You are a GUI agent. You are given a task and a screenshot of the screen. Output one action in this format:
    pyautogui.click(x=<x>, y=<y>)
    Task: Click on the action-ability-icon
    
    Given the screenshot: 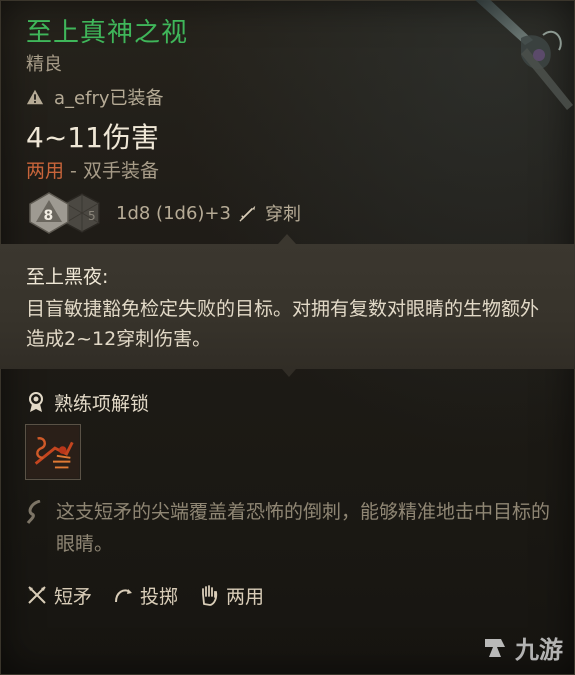 What is the action you would take?
    pyautogui.click(x=53, y=452)
    